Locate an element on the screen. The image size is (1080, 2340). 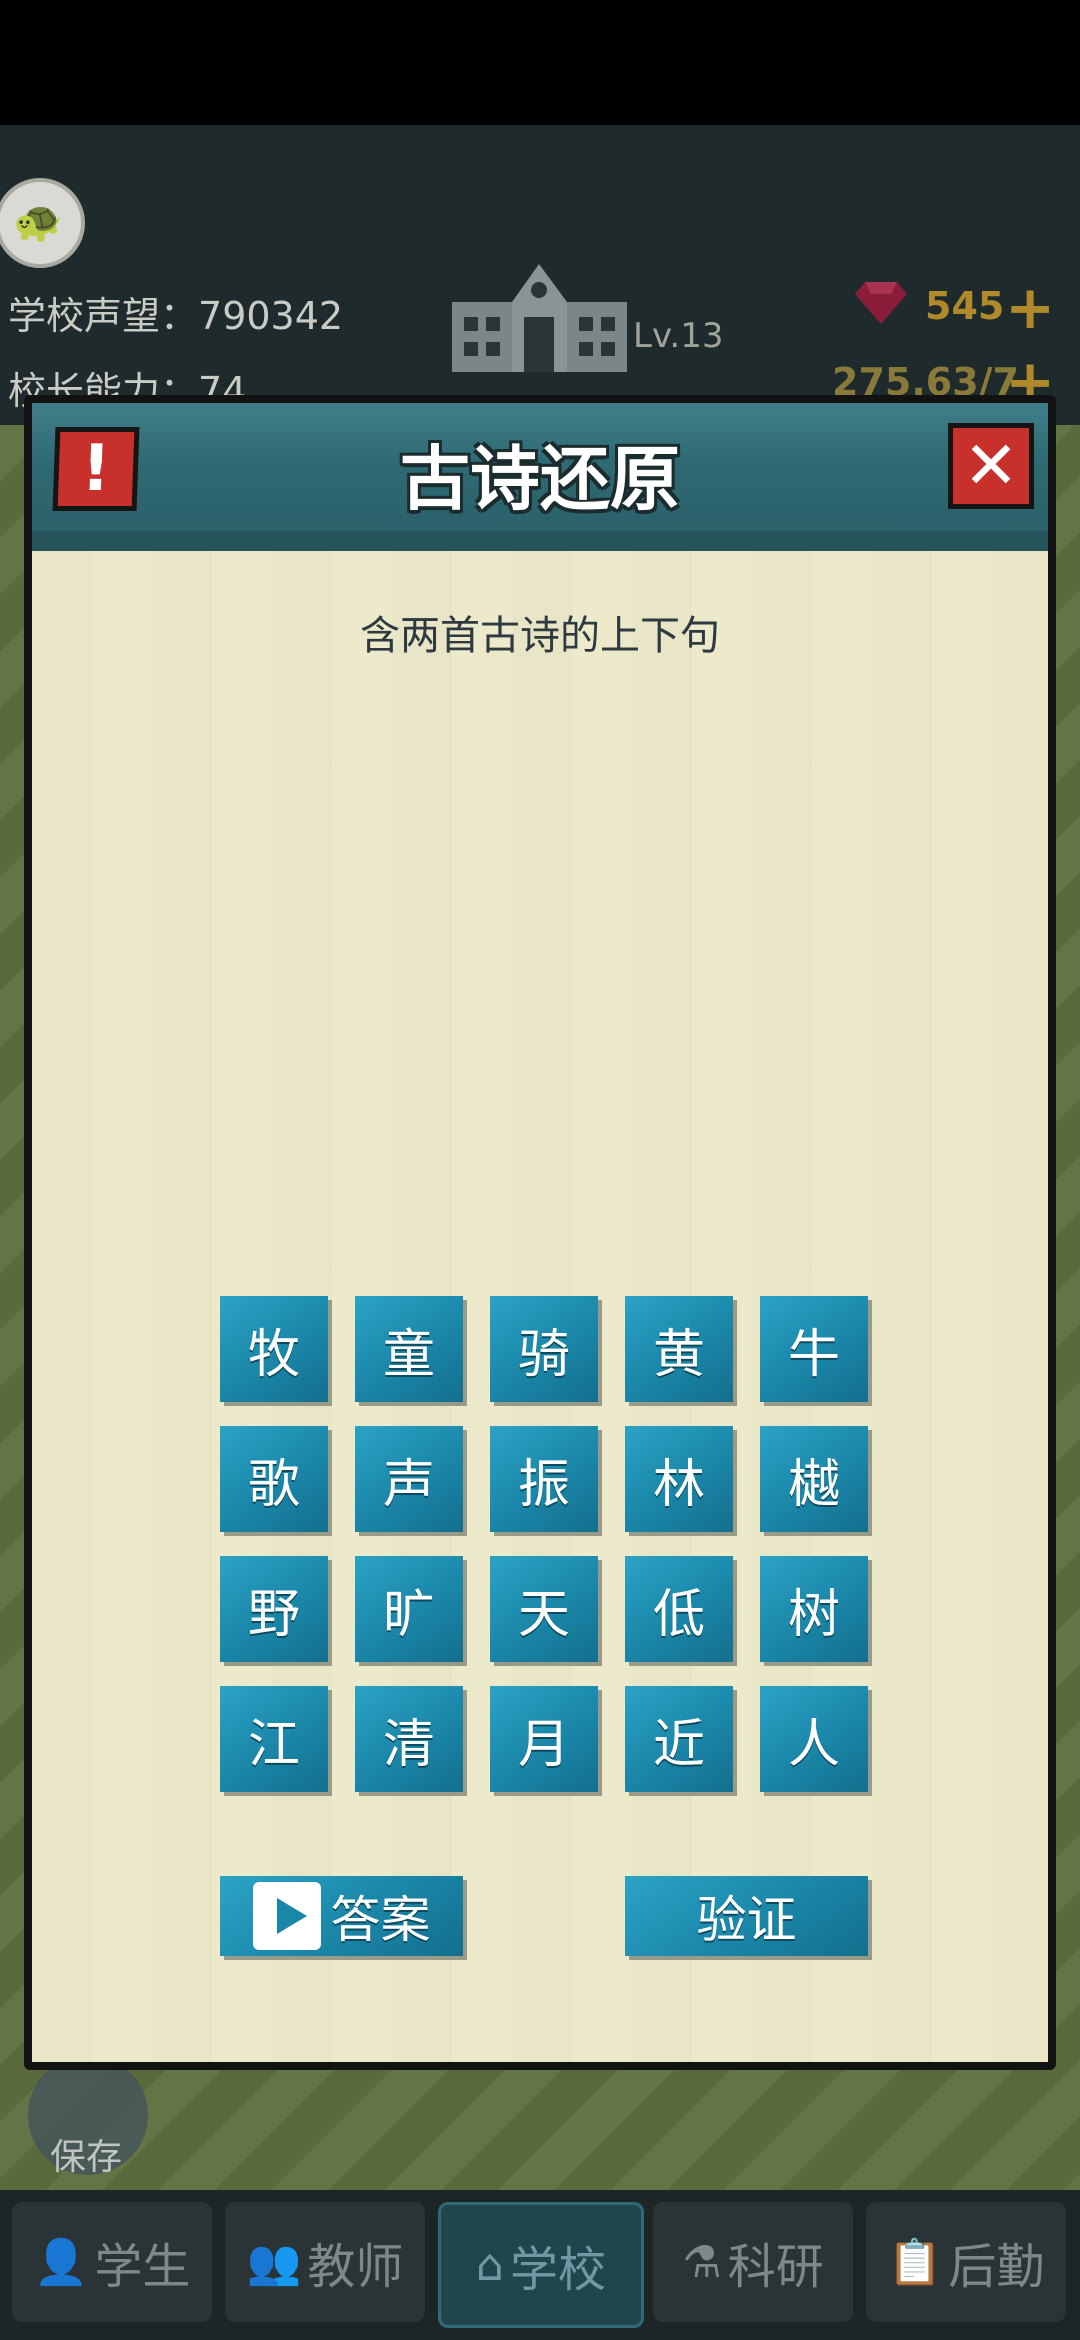
gem-icon is located at coordinates (881, 303).